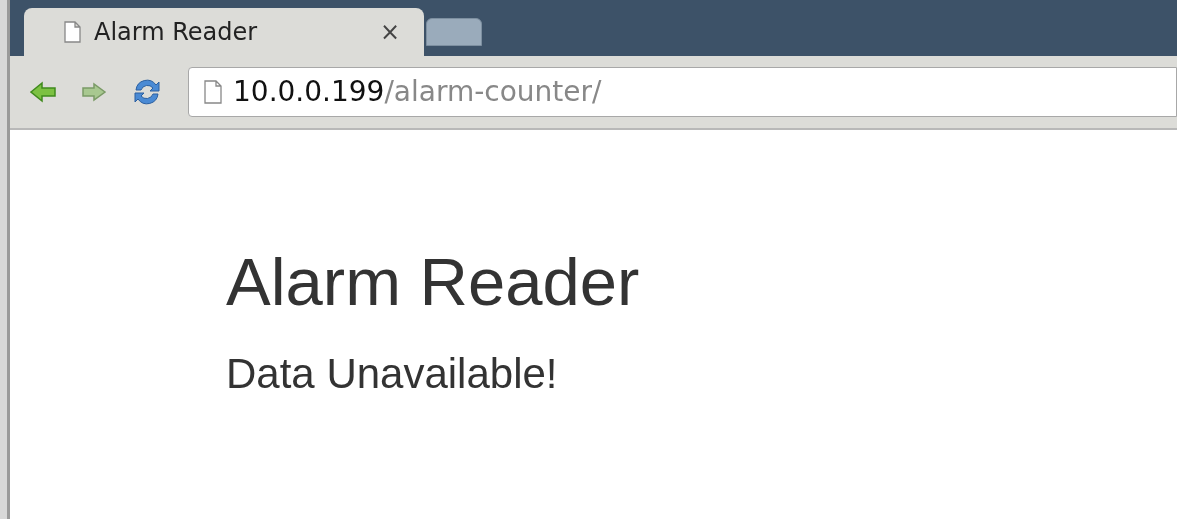  Describe the element at coordinates (417, 92) in the screenshot. I see `url-text: 10.0.0.199/alarm-counter/` at that location.